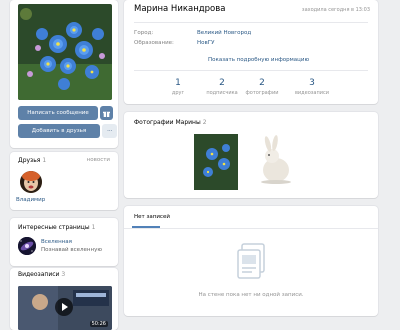 The image size is (400, 330). I want to click on counter-value: 3, so click(312, 83).